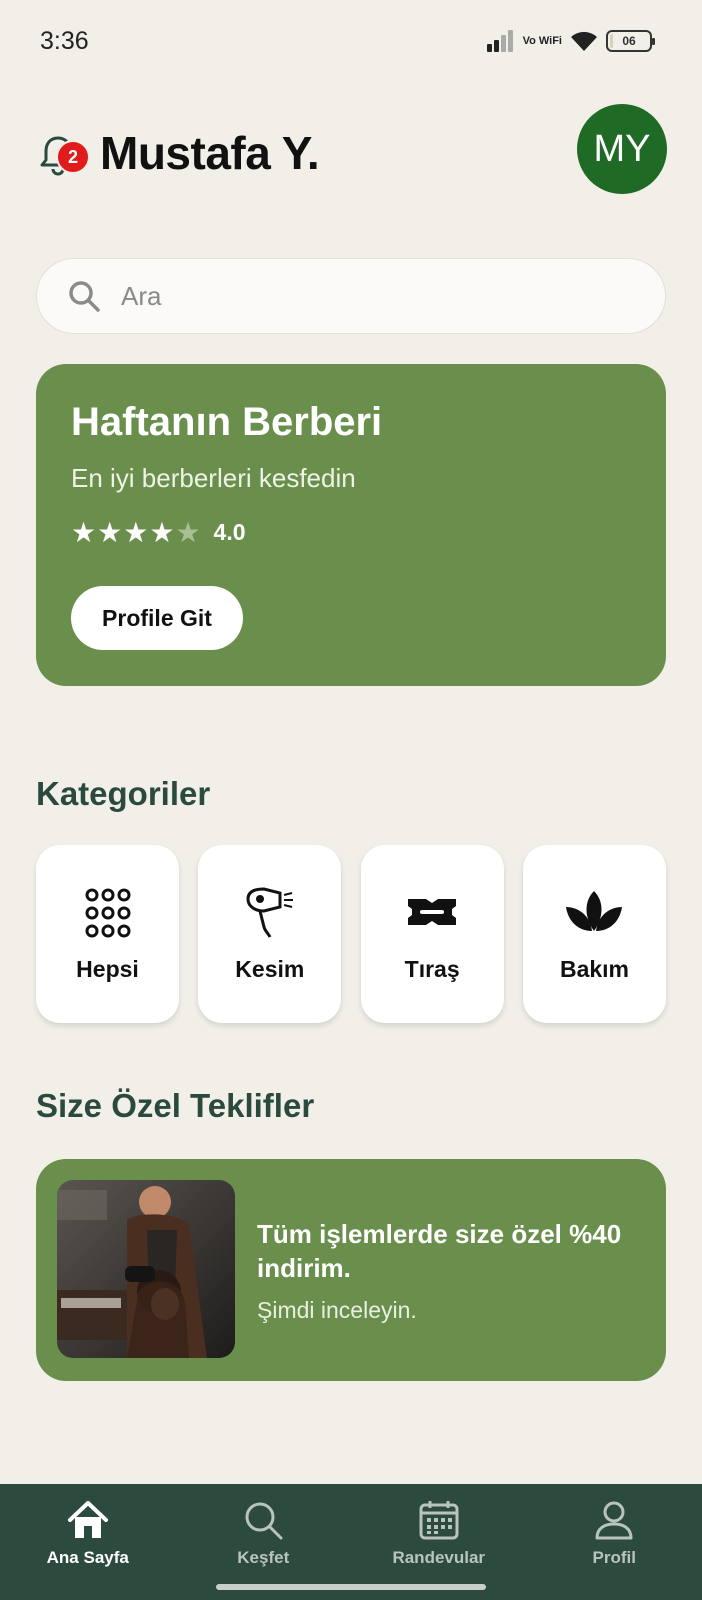 The height and width of the screenshot is (1600, 702). Describe the element at coordinates (229, 532) in the screenshot. I see `rating-value: 4.0` at that location.